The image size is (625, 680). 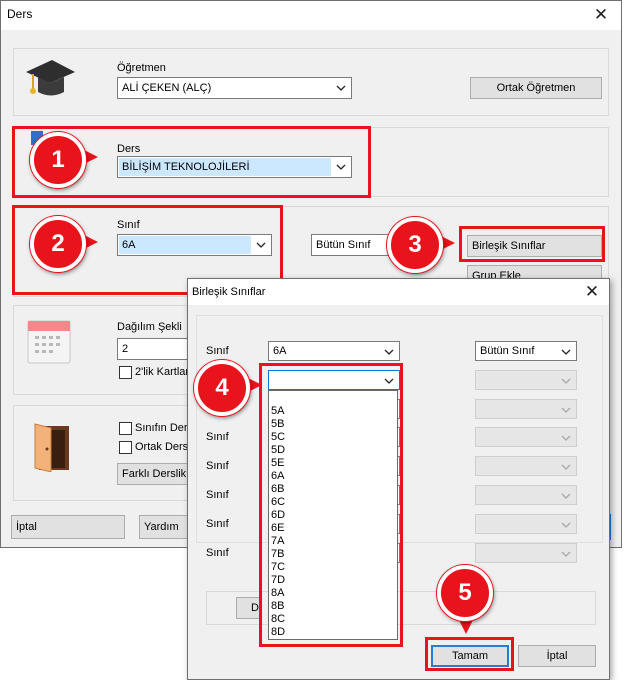 I want to click on row-scope-select: Bütün Sınıf, so click(x=526, y=351).